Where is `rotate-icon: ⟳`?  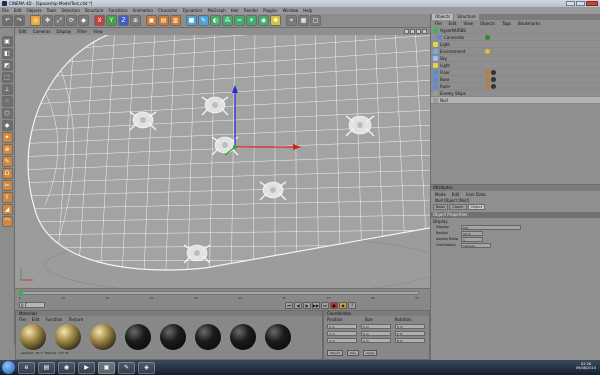
rotate-icon: ⟳ is located at coordinates (71, 20).